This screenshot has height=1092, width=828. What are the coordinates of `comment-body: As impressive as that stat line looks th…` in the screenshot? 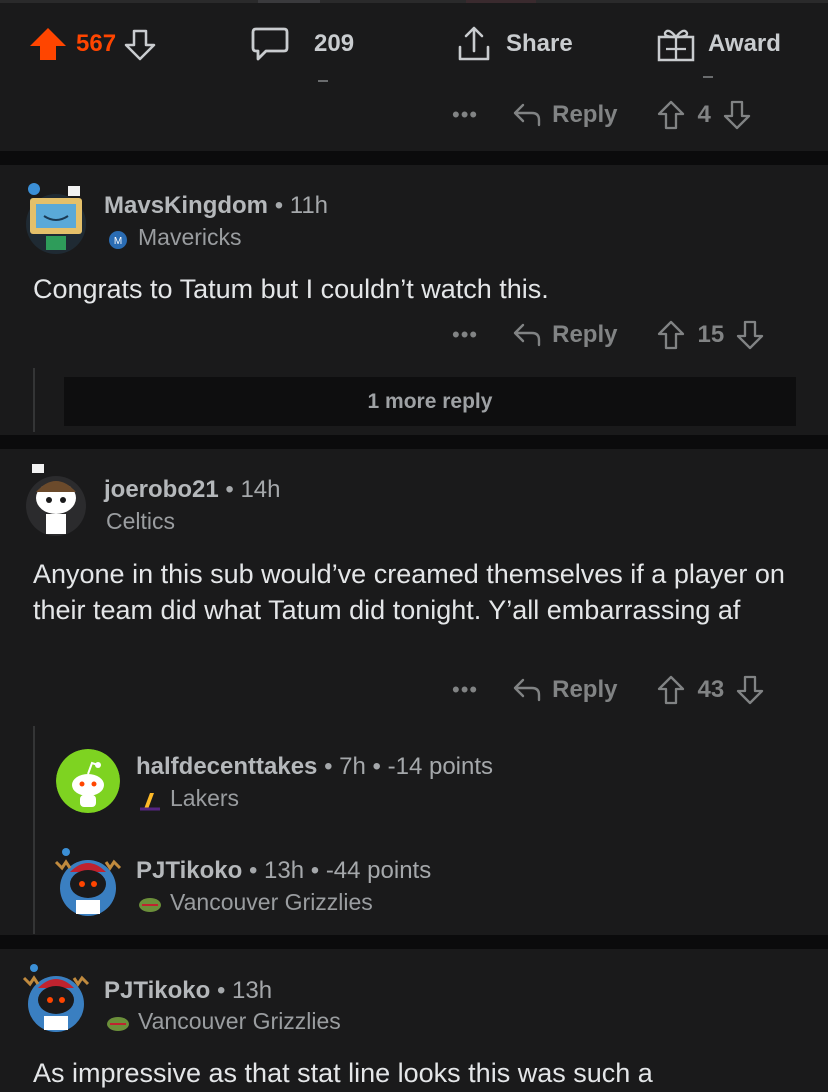 It's located at (343, 1073).